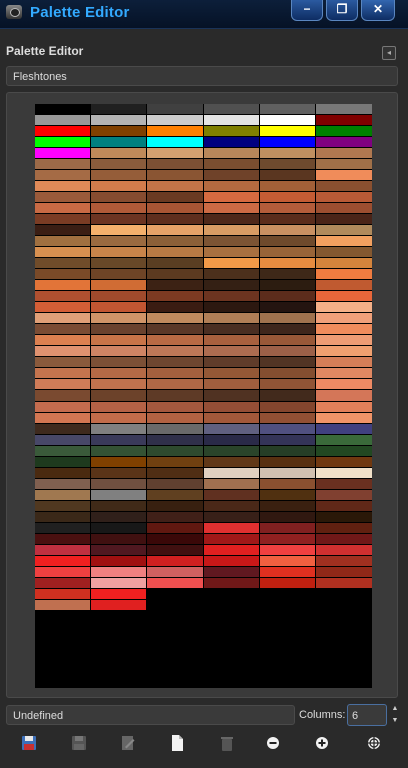 Image resolution: width=408 pixels, height=768 pixels. What do you see at coordinates (367, 715) in the screenshot?
I see `columns-input: 6` at bounding box center [367, 715].